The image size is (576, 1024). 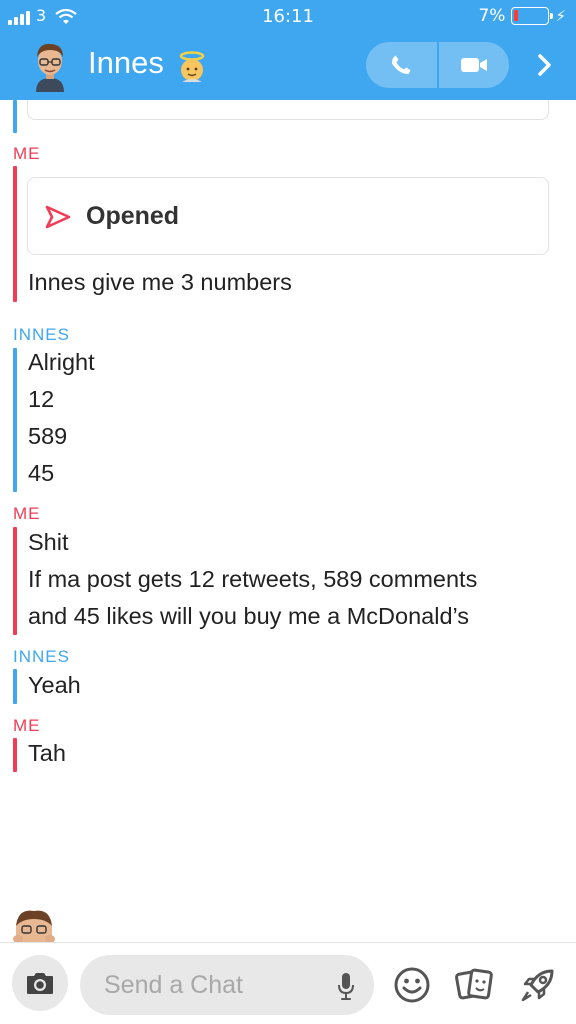 I want to click on contact-name: Innes, so click(x=126, y=63).